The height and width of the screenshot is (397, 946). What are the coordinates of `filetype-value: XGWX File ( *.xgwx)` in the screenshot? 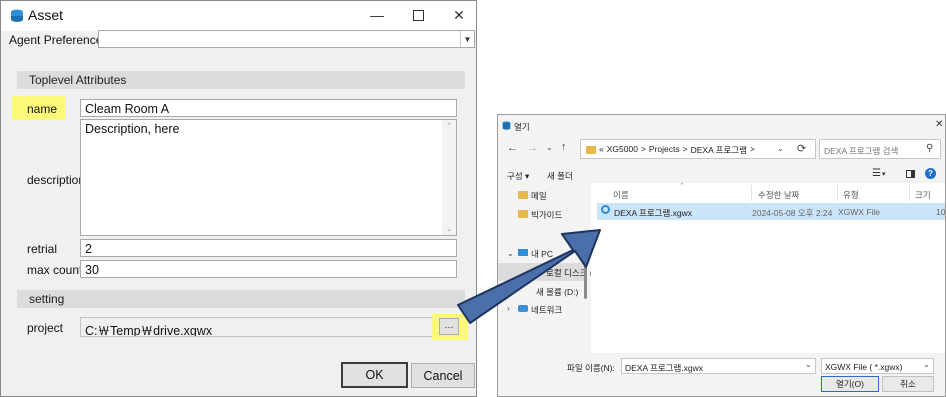 It's located at (864, 367).